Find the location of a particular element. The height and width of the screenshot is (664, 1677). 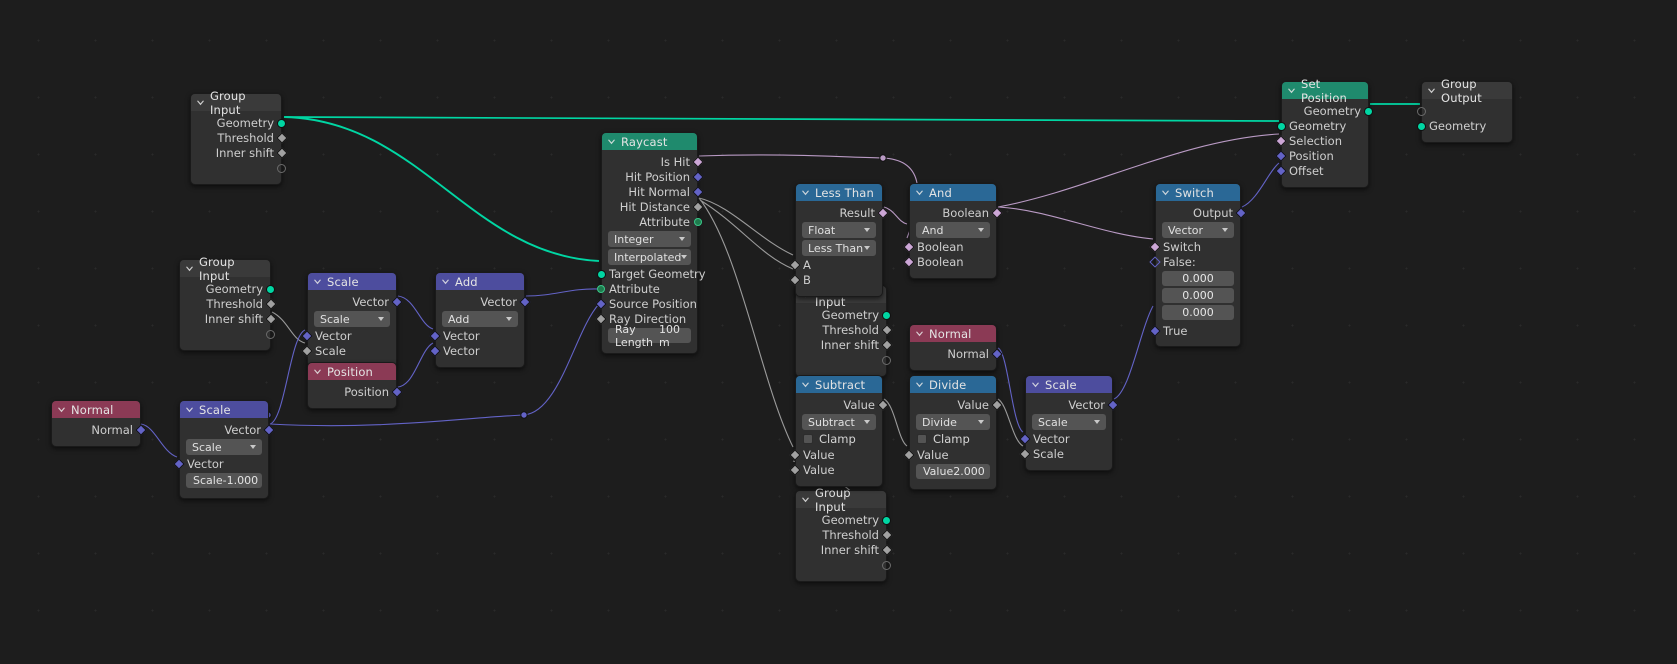

node-header-group_output: Group Output is located at coordinates (1467, 91).